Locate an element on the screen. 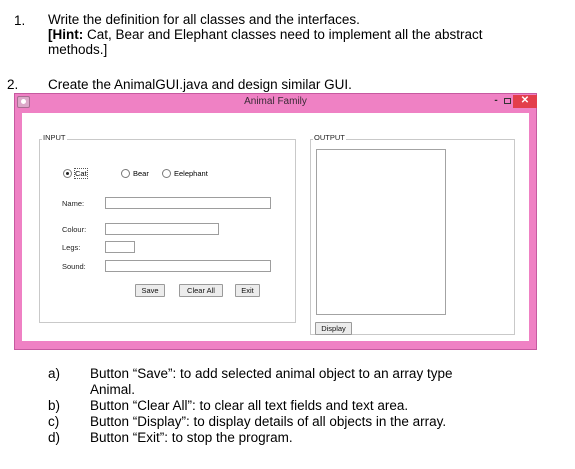 The height and width of the screenshot is (469, 575). radio-elephant: Eelephant is located at coordinates (185, 173).